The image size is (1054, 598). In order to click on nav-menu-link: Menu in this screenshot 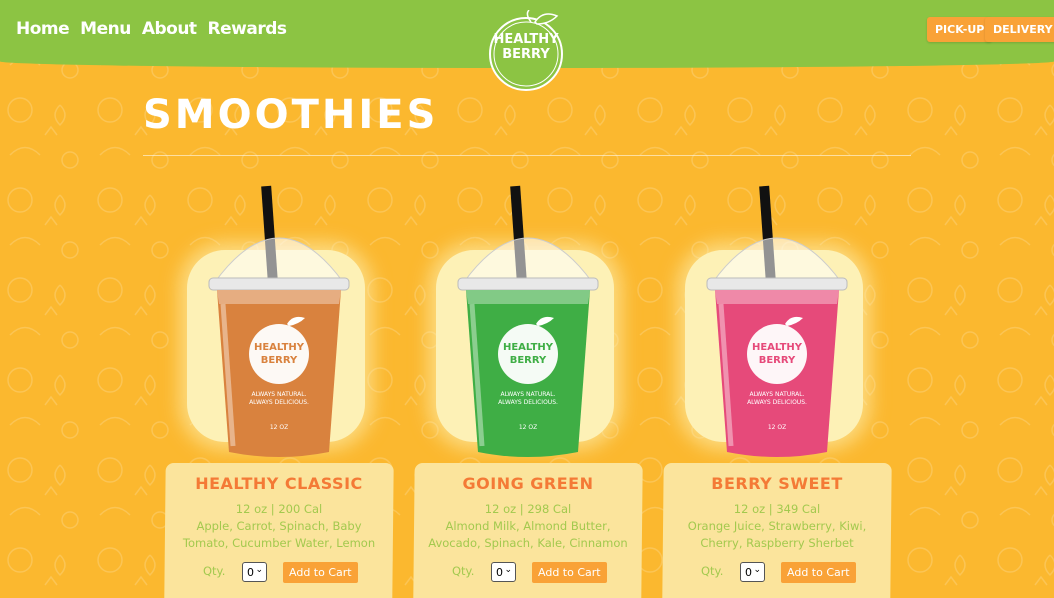, I will do `click(105, 29)`.